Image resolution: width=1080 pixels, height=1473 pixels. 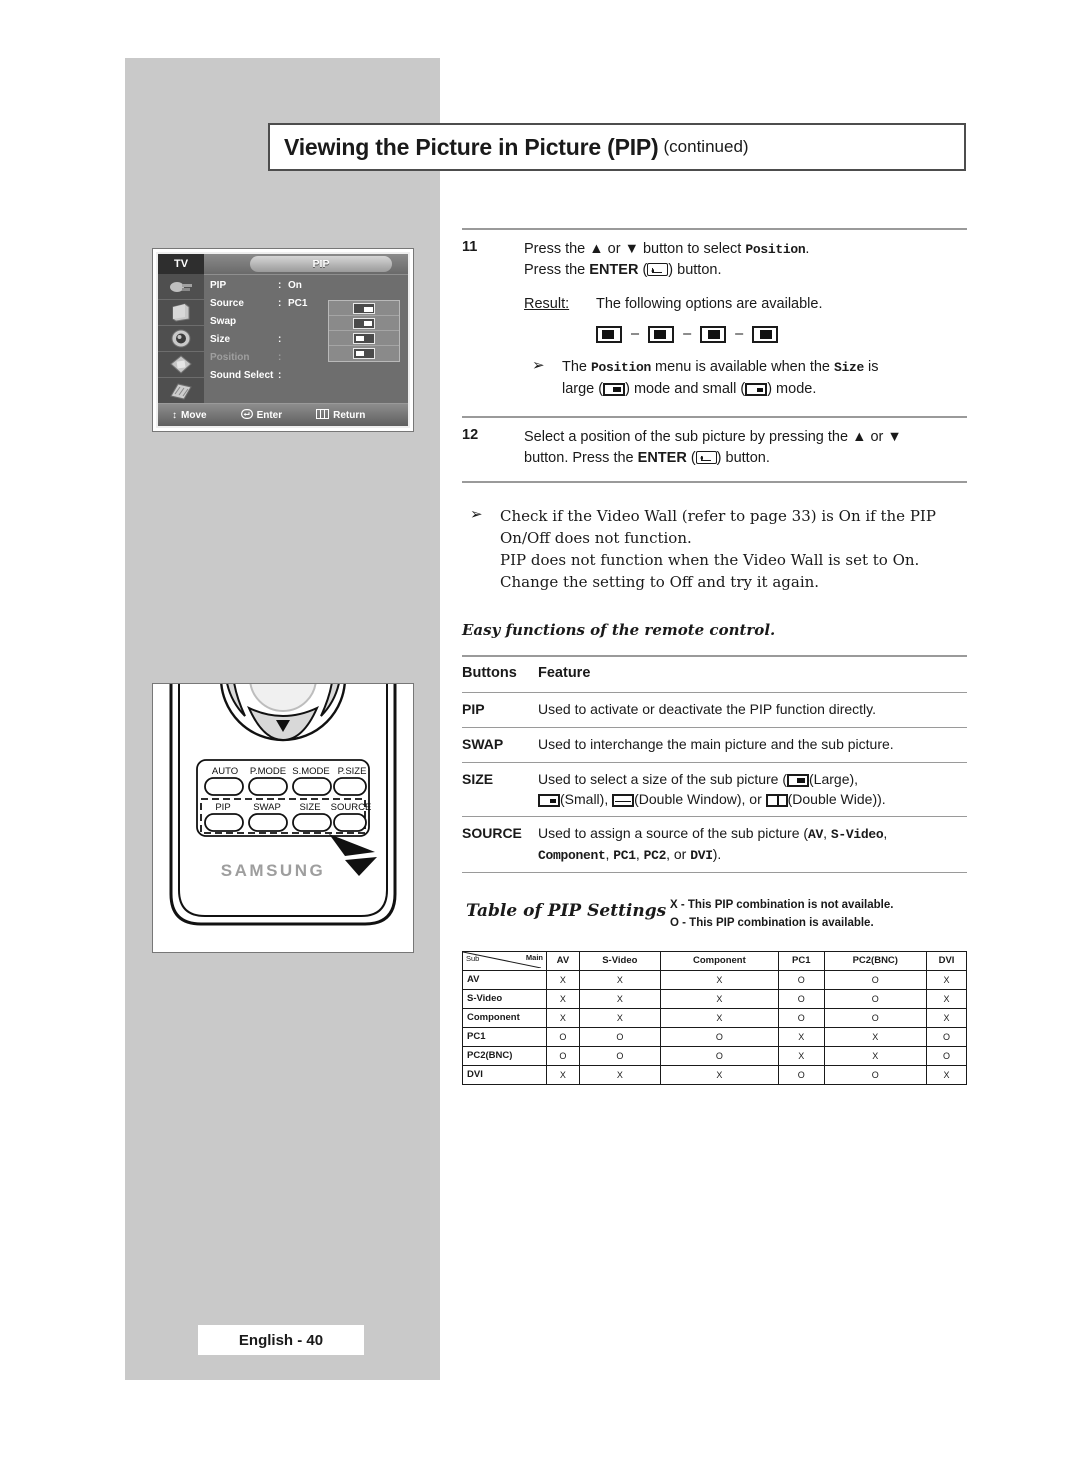 What do you see at coordinates (566, 911) in the screenshot?
I see `pip-settings-title: Table of PIP Settings` at bounding box center [566, 911].